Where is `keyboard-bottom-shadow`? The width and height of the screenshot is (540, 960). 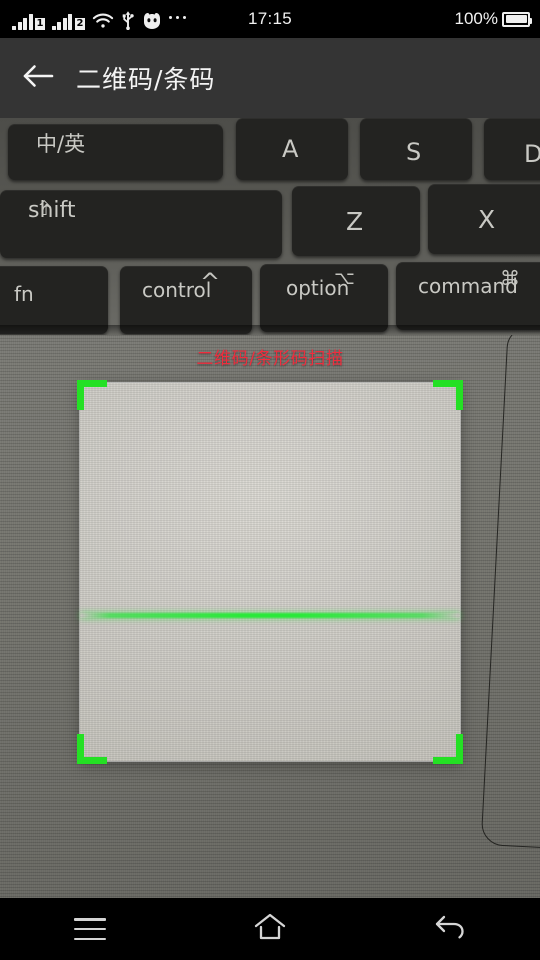
keyboard-bottom-shadow is located at coordinates (270, 330).